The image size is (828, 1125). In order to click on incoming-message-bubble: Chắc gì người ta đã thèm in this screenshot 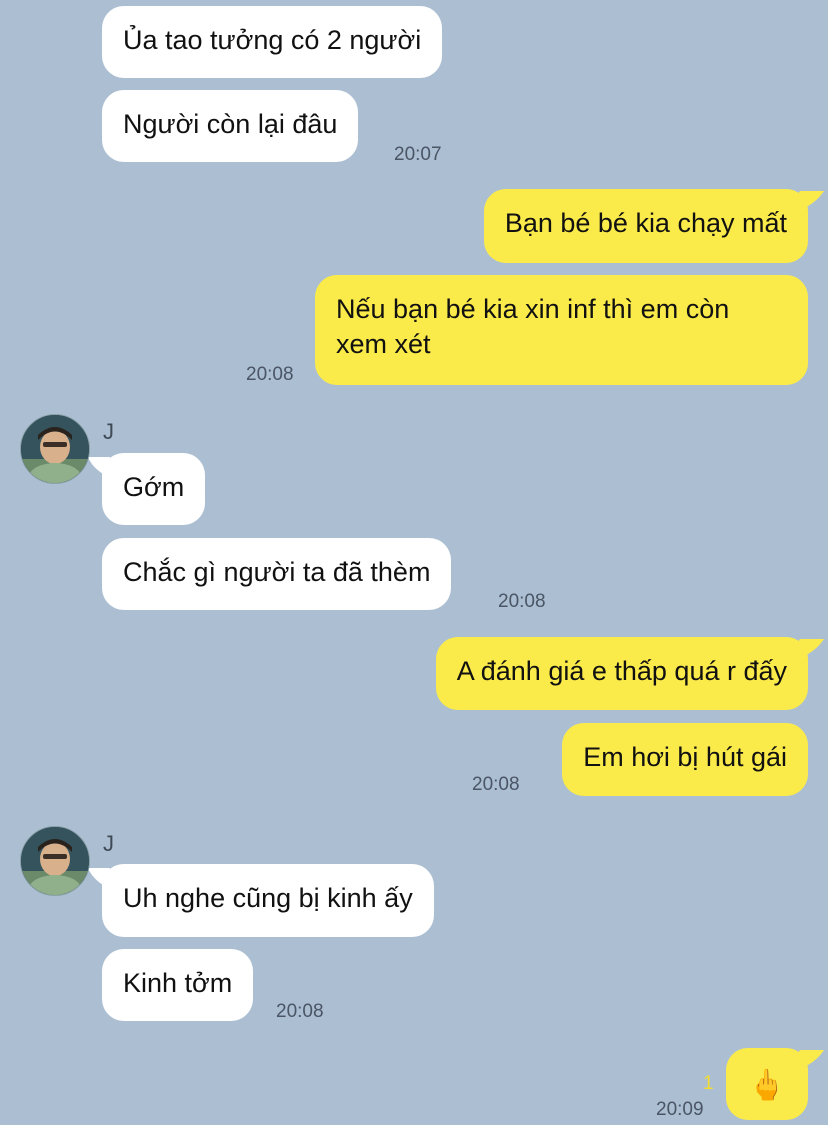, I will do `click(277, 574)`.